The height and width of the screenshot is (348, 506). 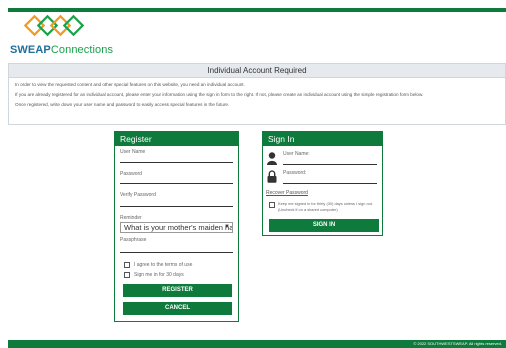 I want to click on reminder-select-value: What is your mother's maiden name?, so click(x=178, y=227).